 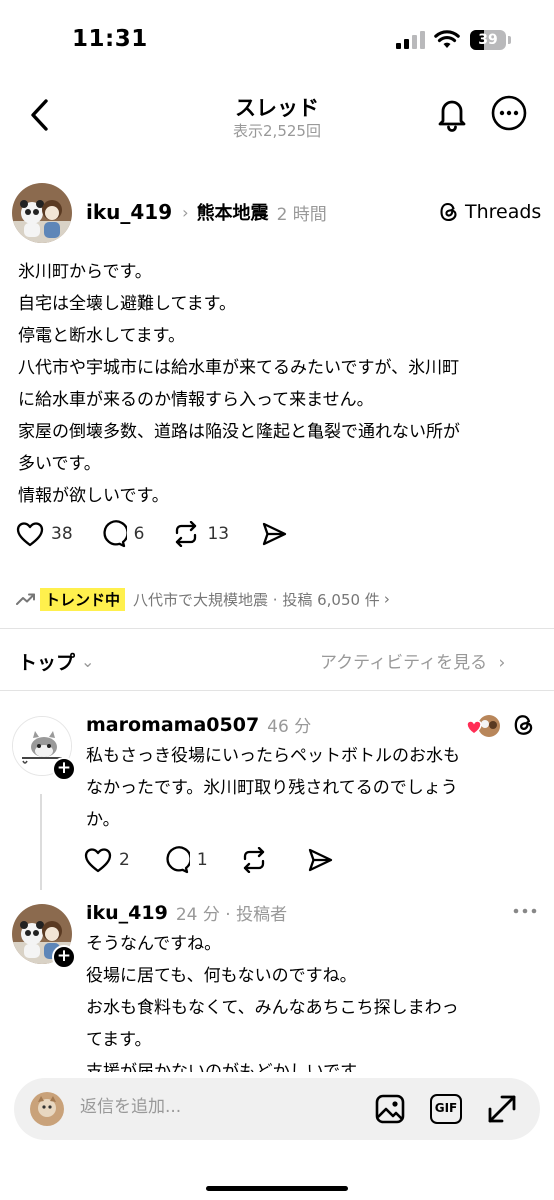 What do you see at coordinates (85, 272) in the screenshot?
I see `post-text-line: 氷川町からです。` at bounding box center [85, 272].